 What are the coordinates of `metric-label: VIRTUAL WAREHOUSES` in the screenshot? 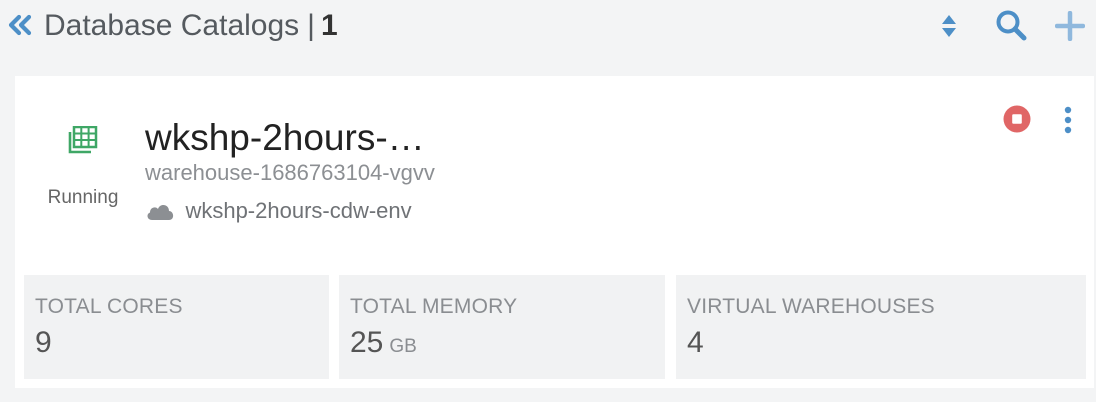 It's located at (811, 306).